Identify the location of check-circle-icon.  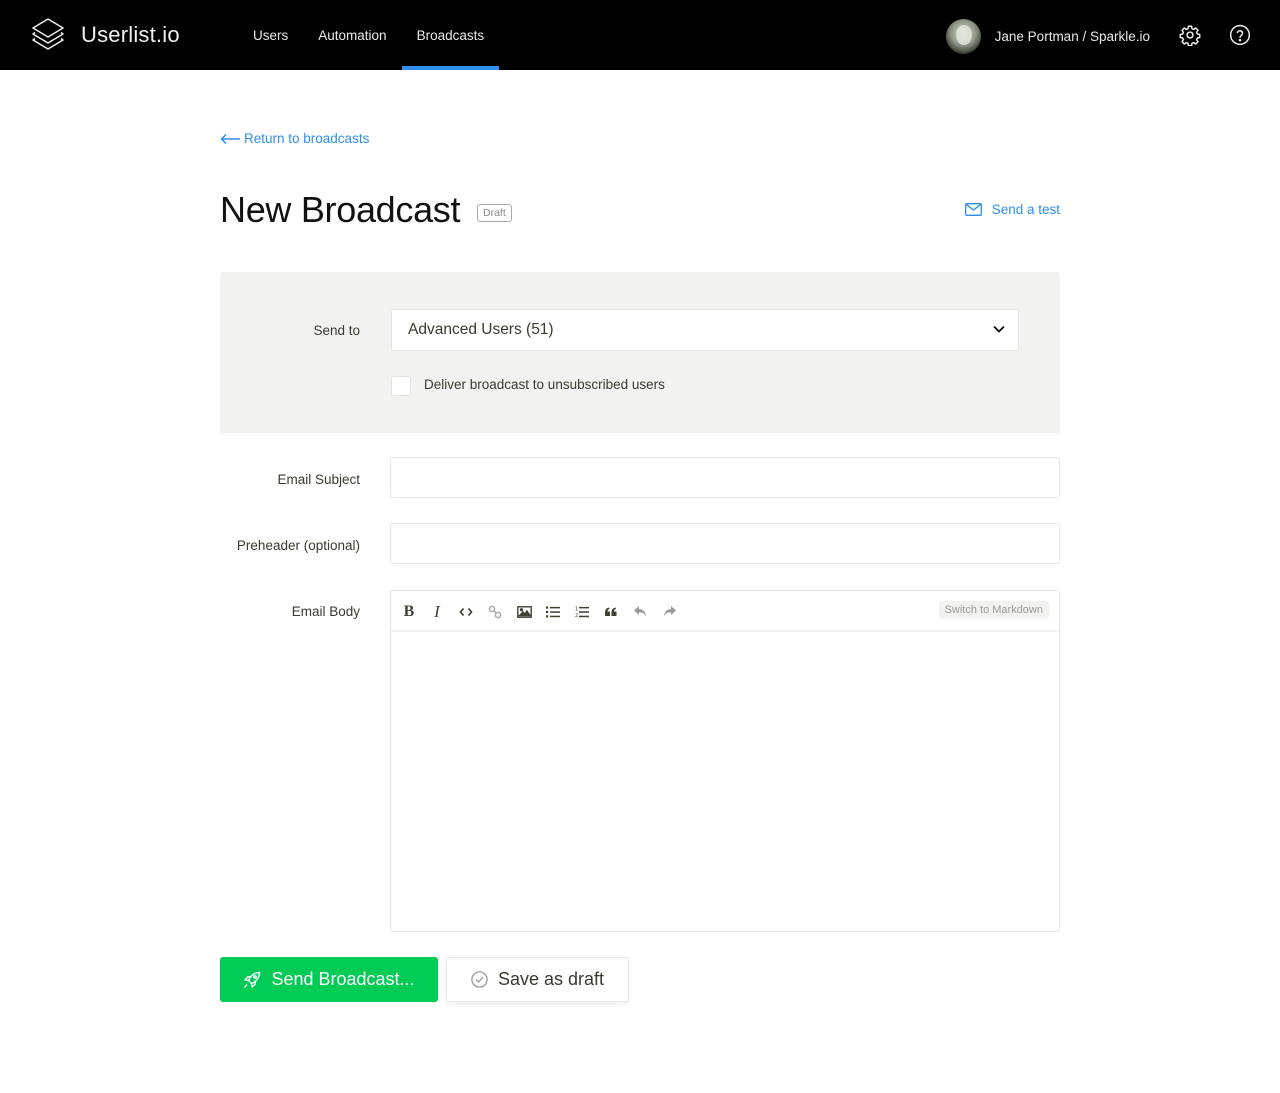
(479, 979).